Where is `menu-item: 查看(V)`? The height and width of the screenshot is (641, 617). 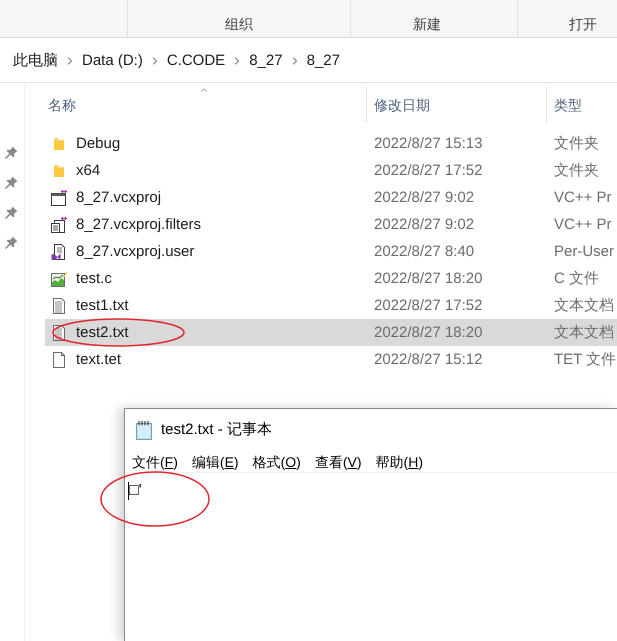 menu-item: 查看(V) is located at coordinates (338, 461).